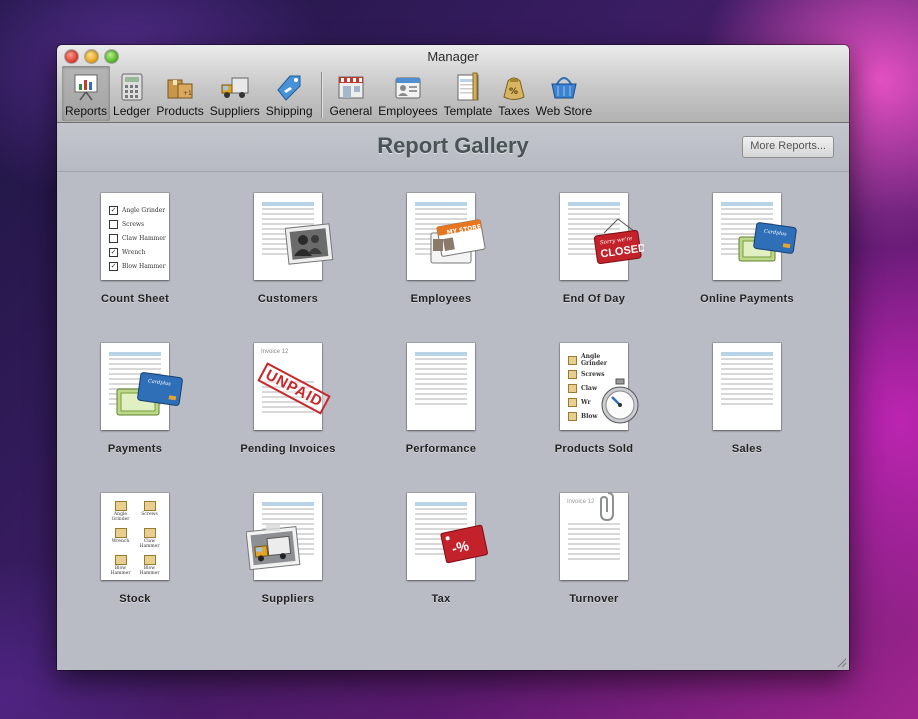 This screenshot has height=719, width=918. I want to click on payment-cards-icon: Cardplus, so click(149, 394).